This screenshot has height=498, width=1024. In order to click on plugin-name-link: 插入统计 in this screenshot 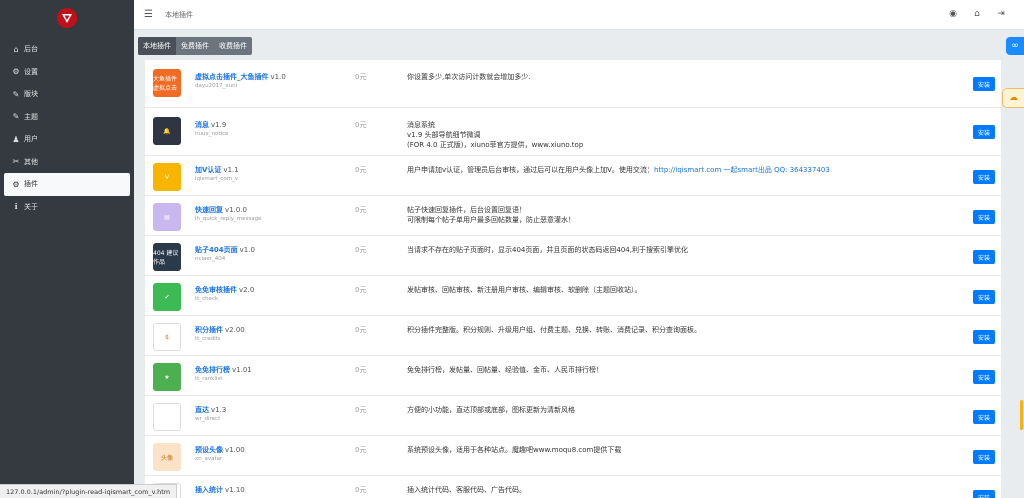, I will do `click(209, 490)`.